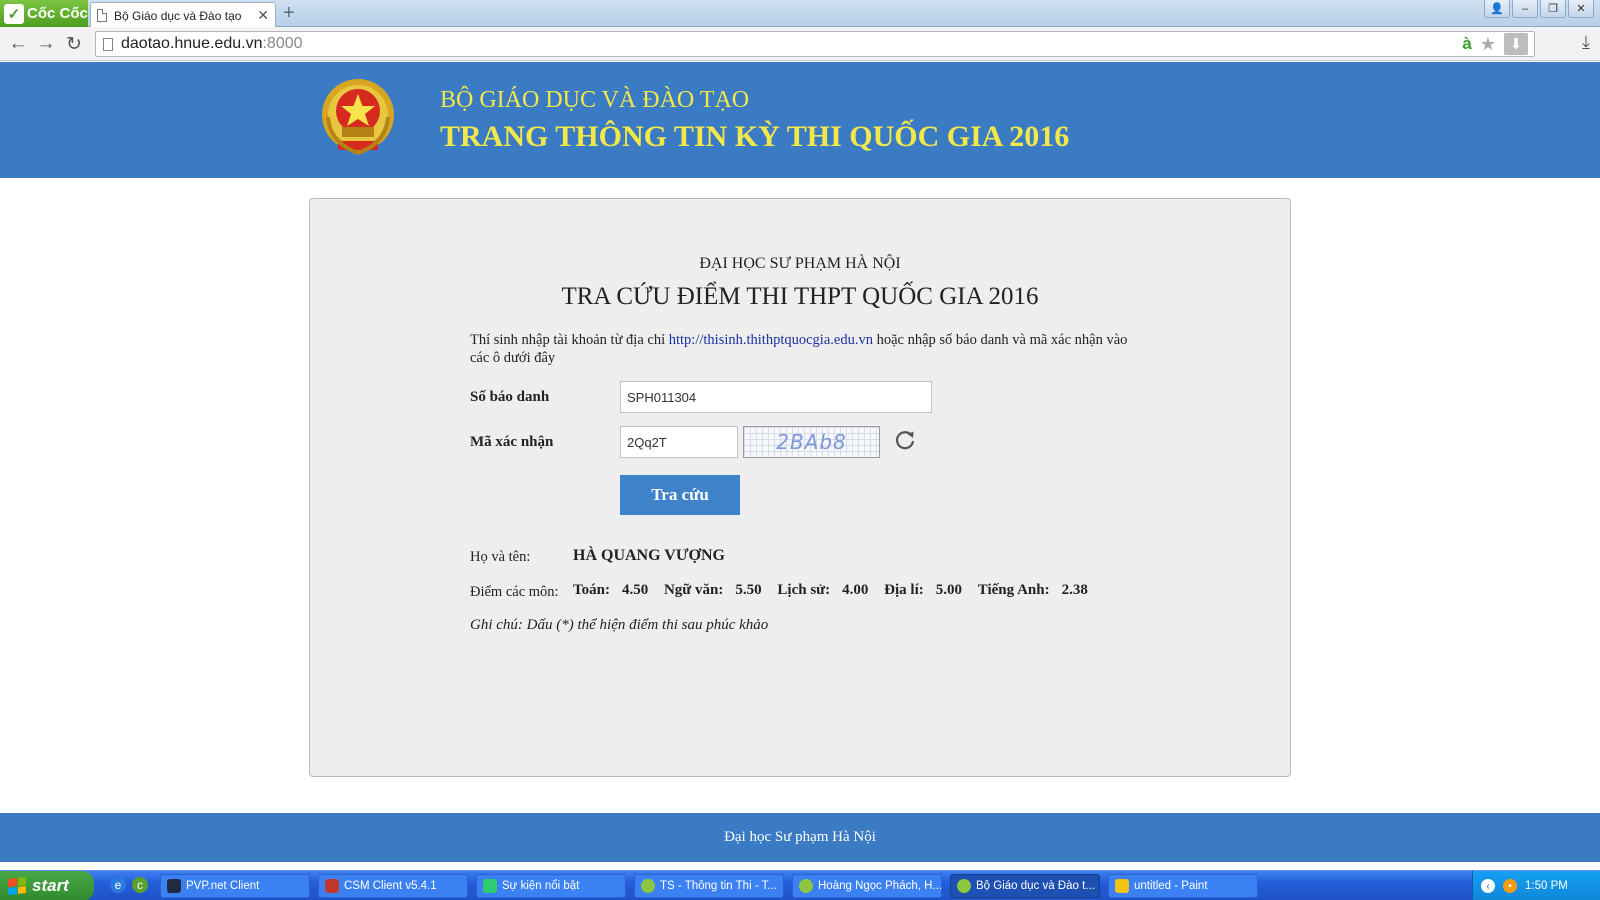 The image size is (1600, 900). What do you see at coordinates (771, 340) in the screenshot?
I see `candidate-portal-link: http://thisinh.thithptquocgia.edu.vn` at bounding box center [771, 340].